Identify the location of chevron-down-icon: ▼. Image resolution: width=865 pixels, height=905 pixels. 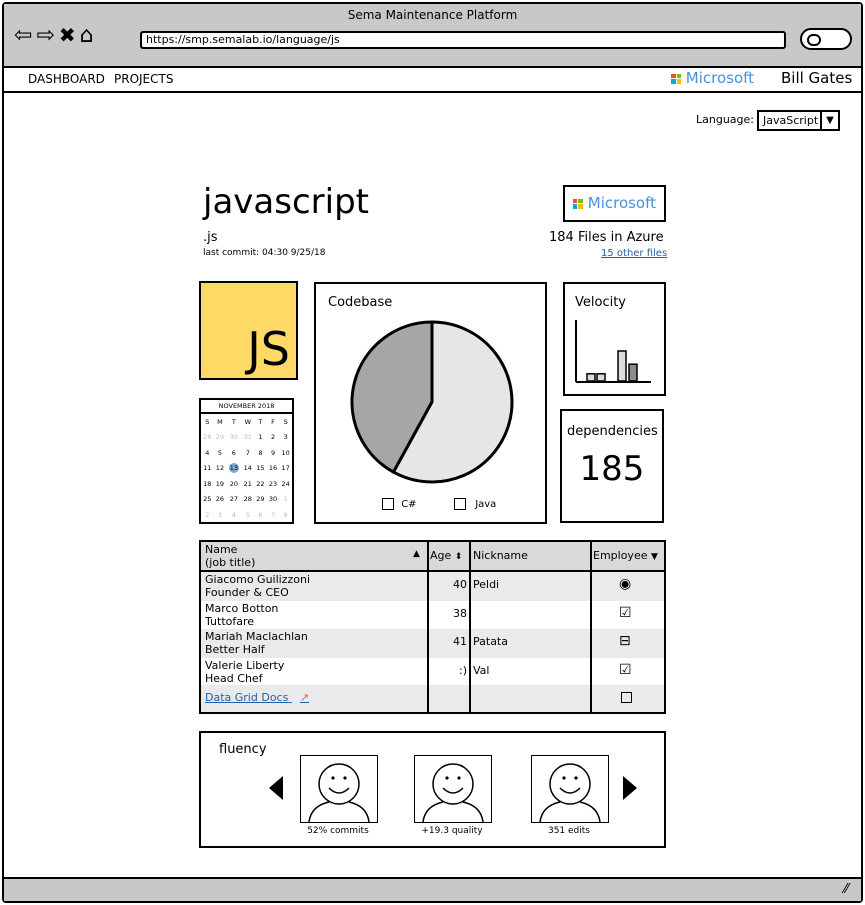
(829, 120).